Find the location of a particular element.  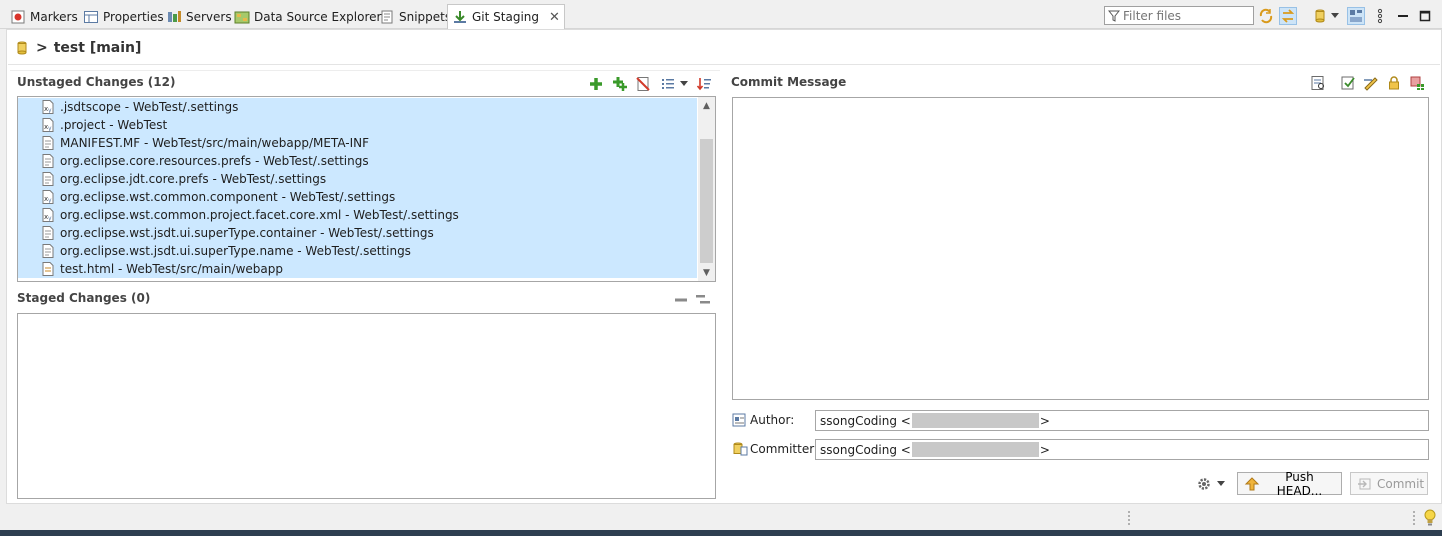

tab-snippets: Snippets is located at coordinates (415, 16).